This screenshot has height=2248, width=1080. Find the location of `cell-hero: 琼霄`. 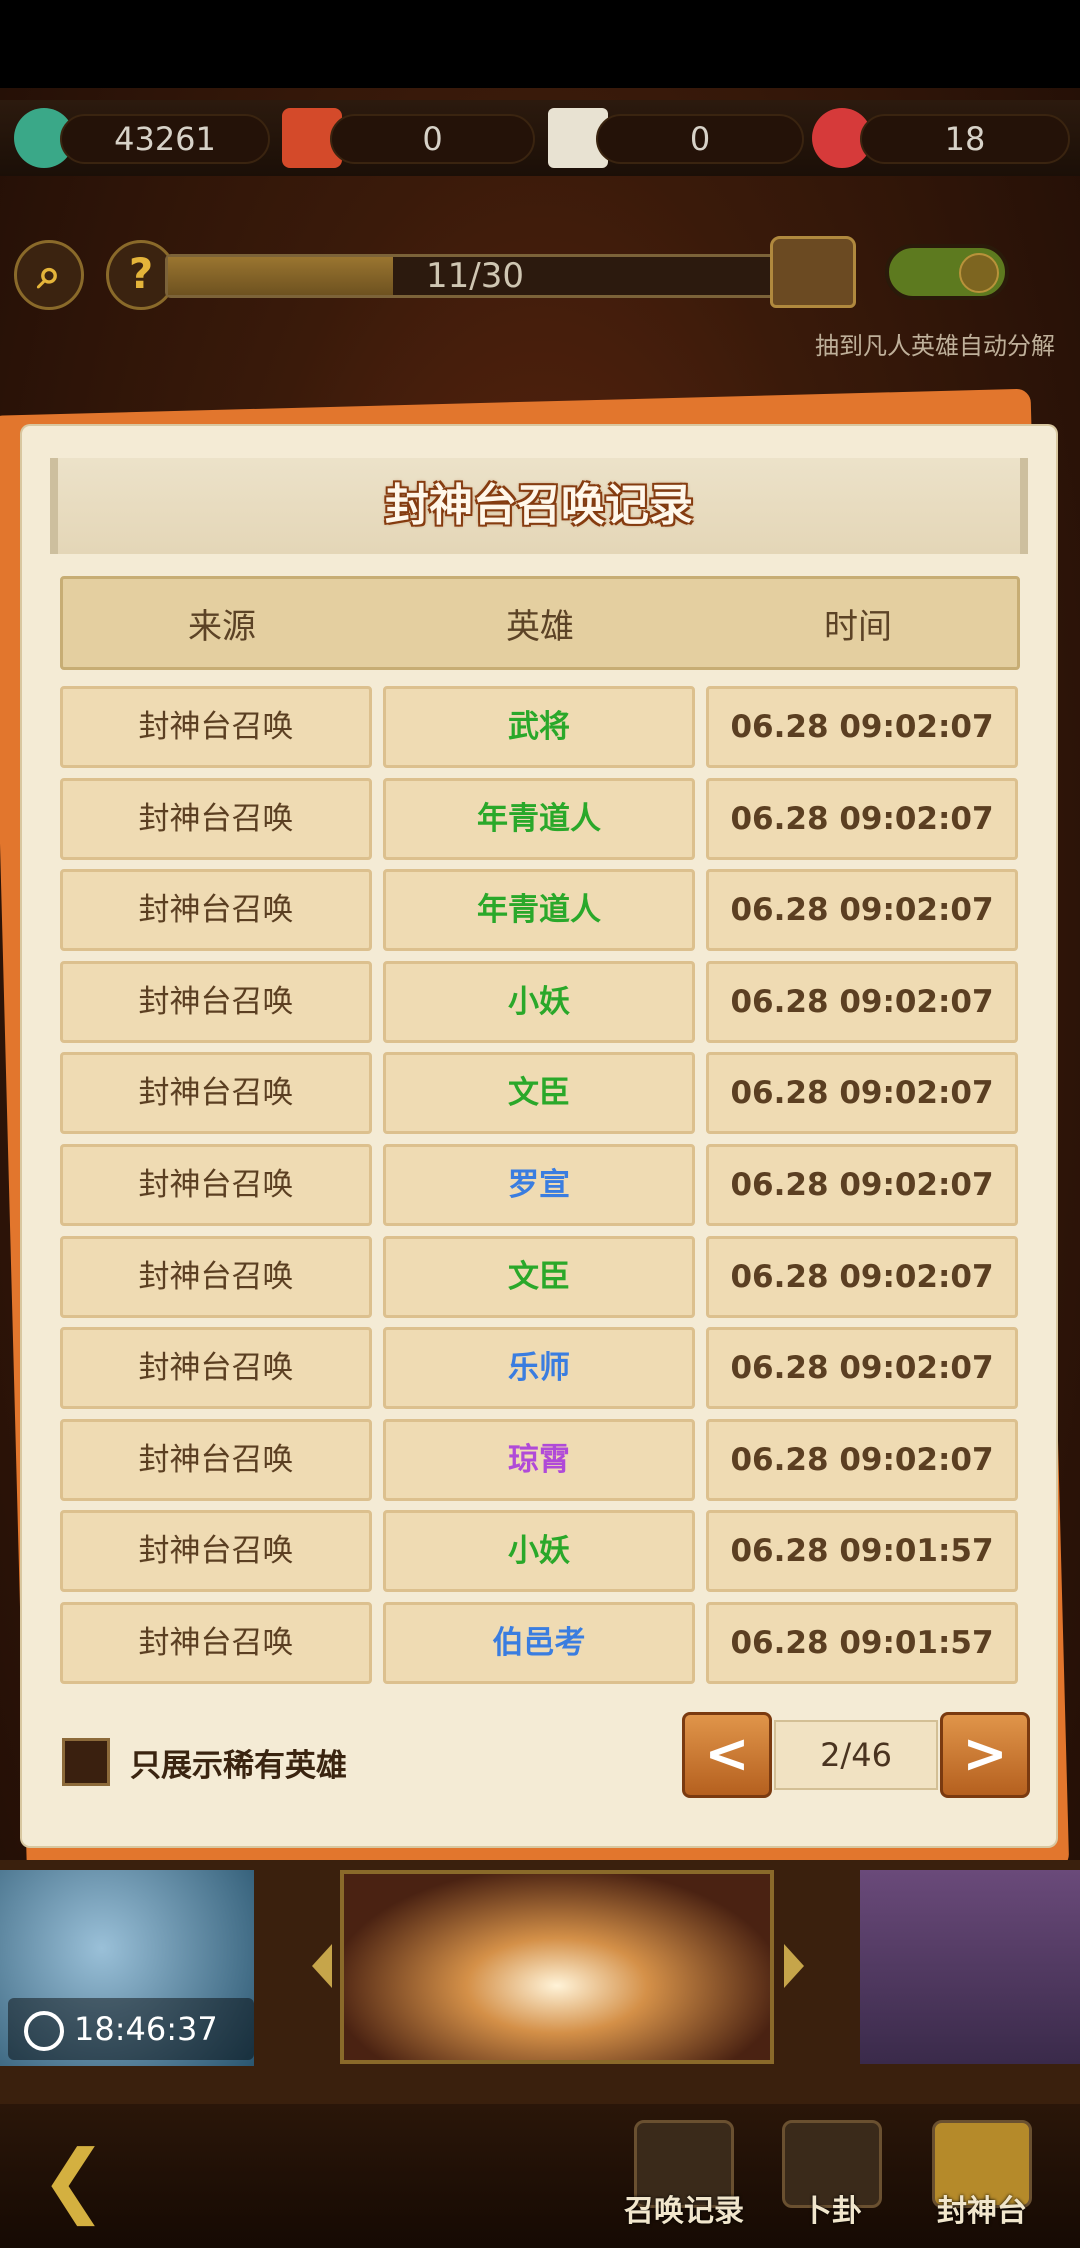

cell-hero: 琼霄 is located at coordinates (539, 1459).